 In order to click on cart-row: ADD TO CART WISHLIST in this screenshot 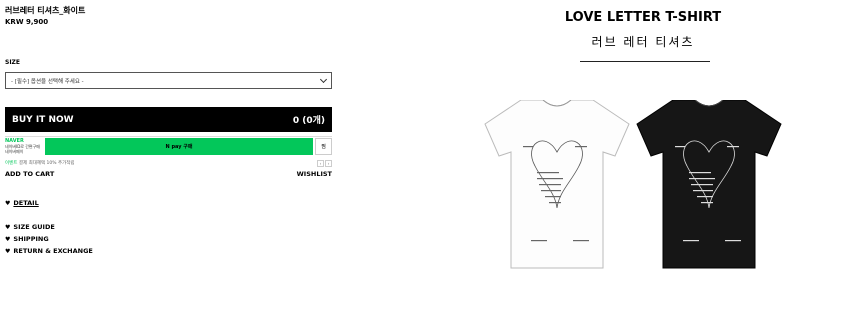, I will do `click(168, 174)`.